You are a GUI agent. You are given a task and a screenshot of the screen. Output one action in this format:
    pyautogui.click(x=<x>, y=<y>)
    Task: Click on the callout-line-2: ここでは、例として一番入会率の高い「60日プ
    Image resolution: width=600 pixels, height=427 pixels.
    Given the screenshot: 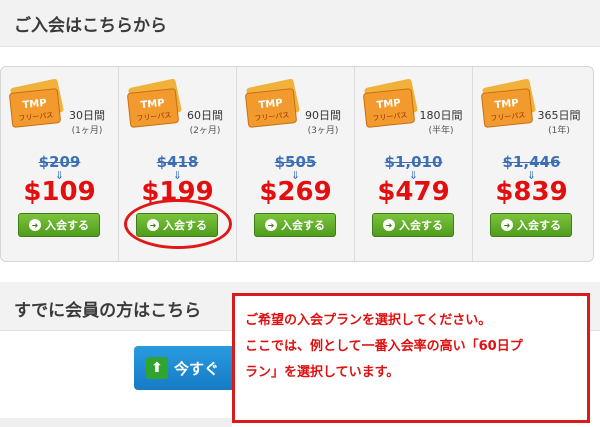 What is the action you would take?
    pyautogui.click(x=384, y=346)
    